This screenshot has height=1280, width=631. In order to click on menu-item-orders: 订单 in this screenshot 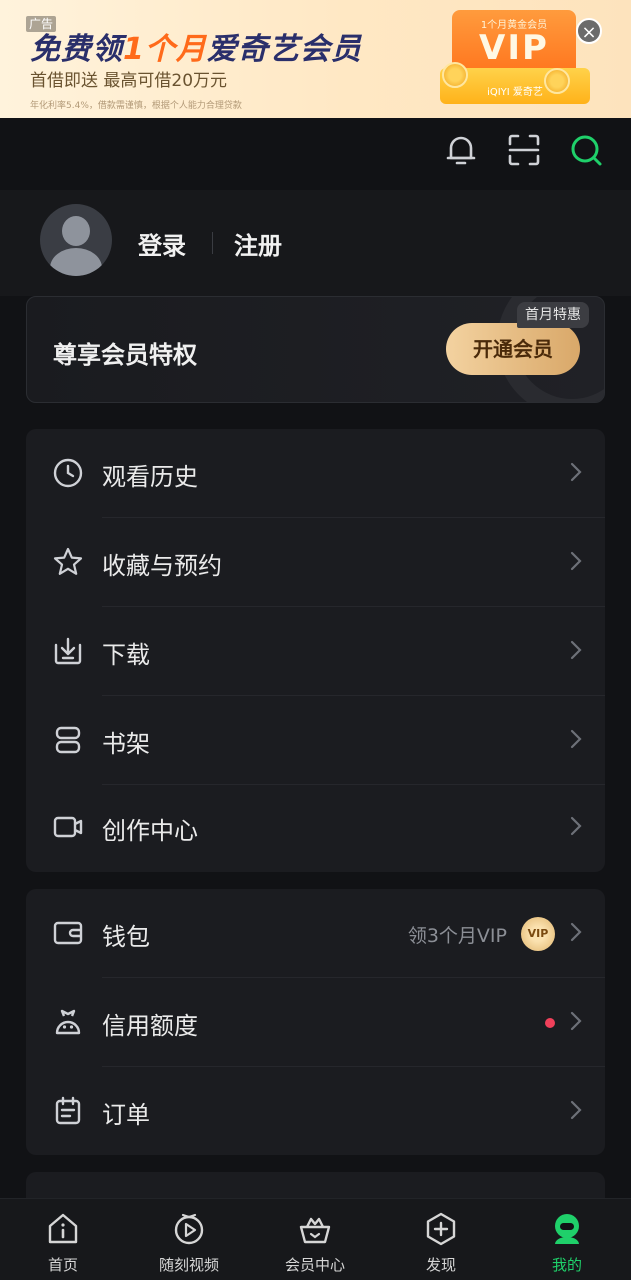, I will do `click(315, 1111)`.